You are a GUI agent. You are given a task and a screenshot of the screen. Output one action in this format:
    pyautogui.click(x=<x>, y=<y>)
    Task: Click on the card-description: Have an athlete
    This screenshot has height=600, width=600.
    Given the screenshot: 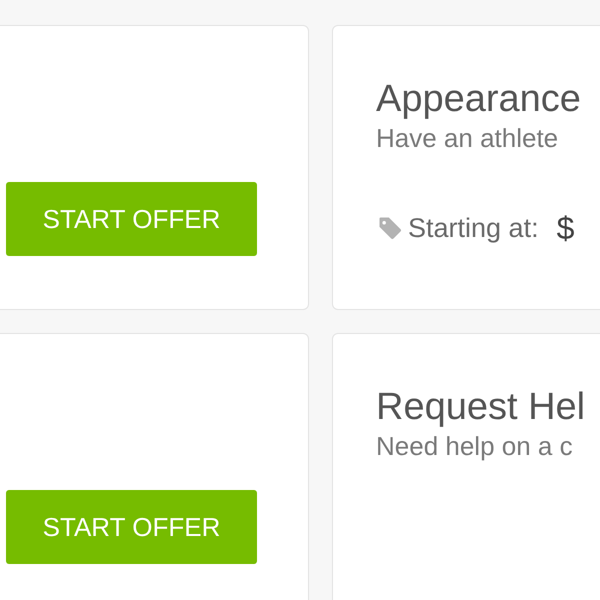 What is the action you would take?
    pyautogui.click(x=468, y=138)
    